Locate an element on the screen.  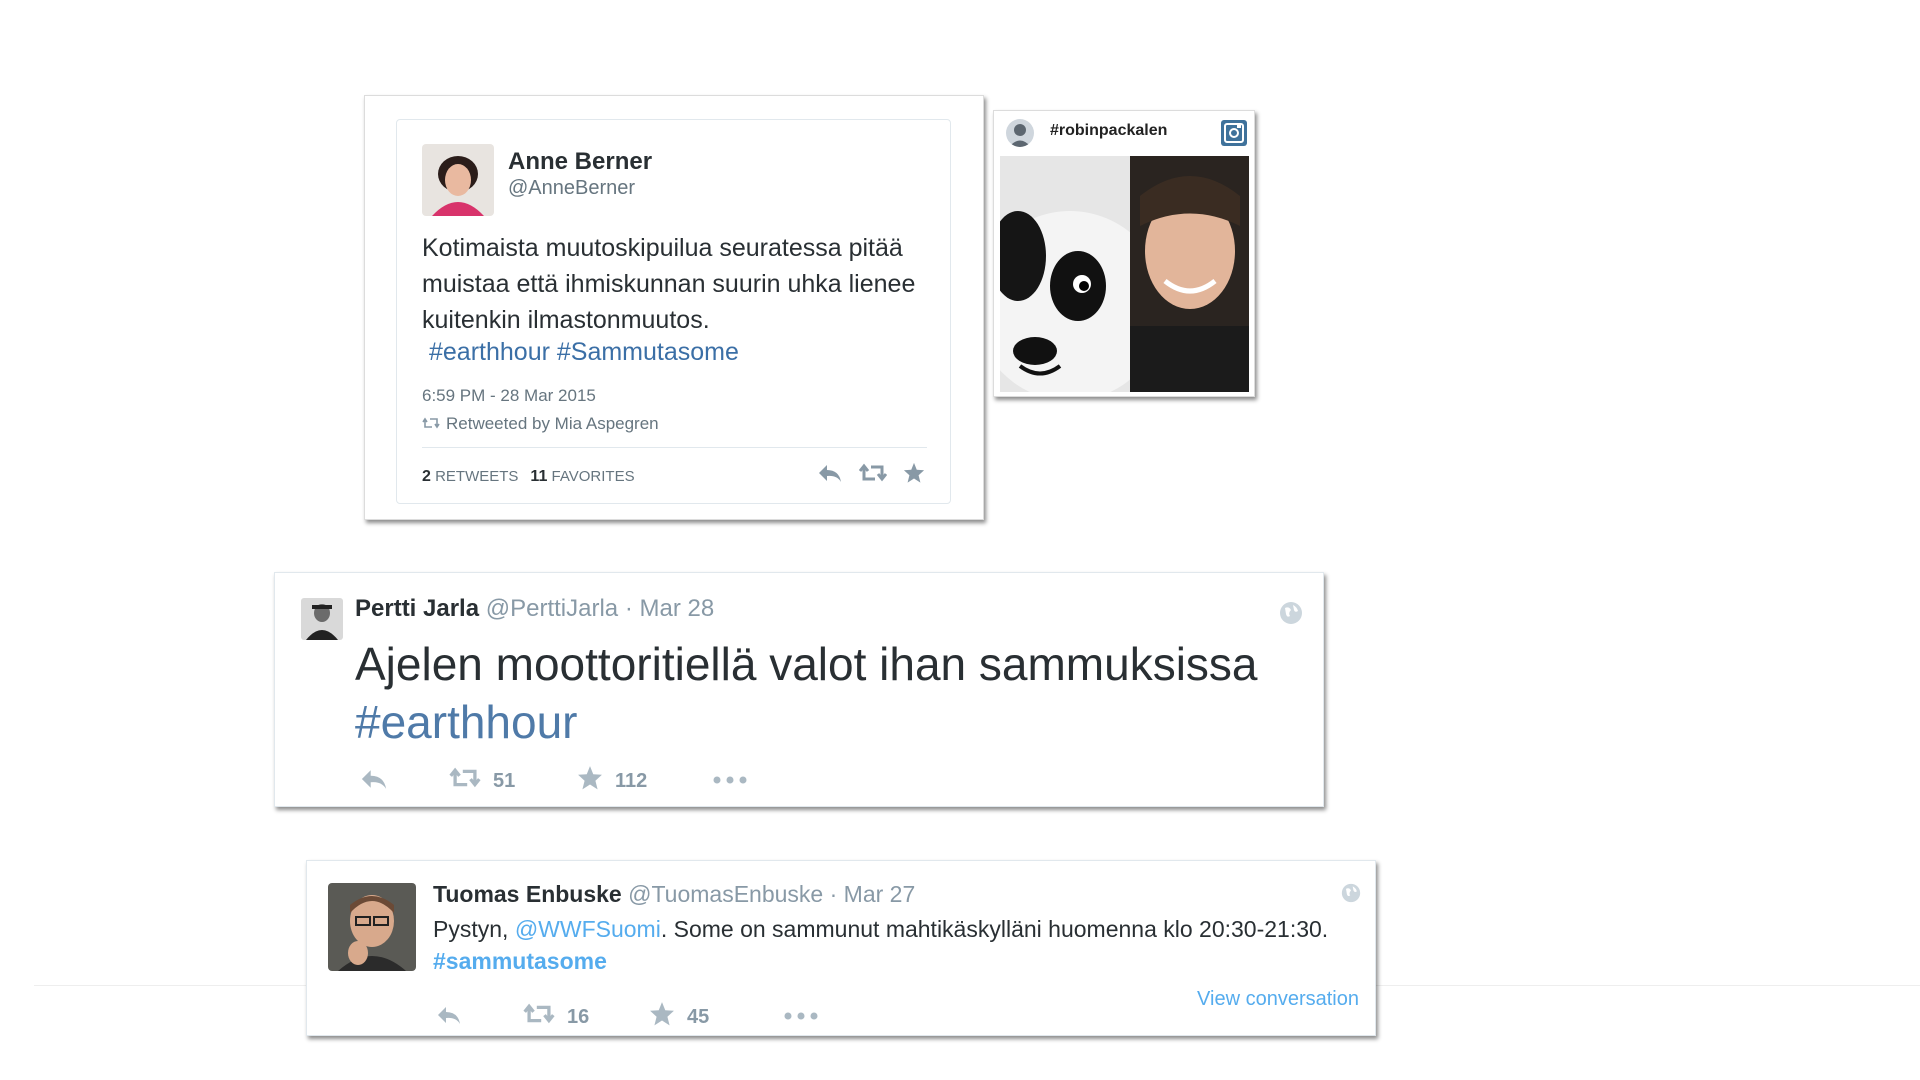
favorite-stat: 11 FAVORITES is located at coordinates (582, 477).